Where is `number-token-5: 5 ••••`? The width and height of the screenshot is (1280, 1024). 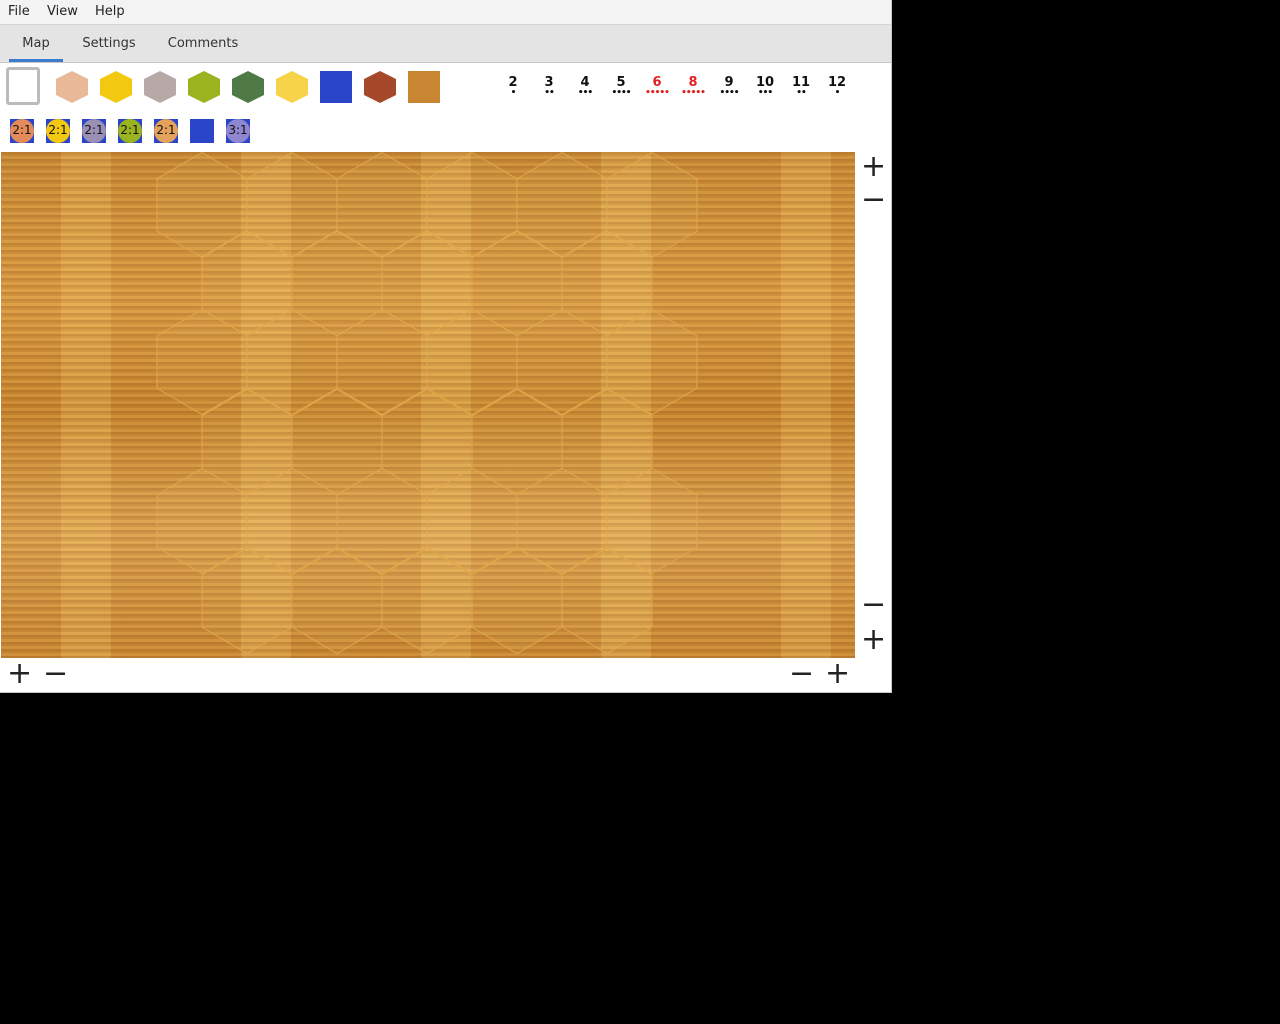
number-token-5: 5 •••• is located at coordinates (621, 86).